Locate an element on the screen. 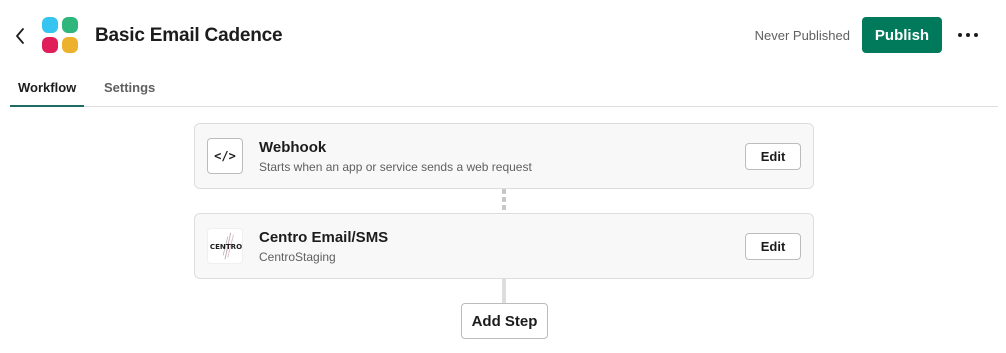 This screenshot has width=1006, height=353. step-title: Webhook is located at coordinates (293, 147).